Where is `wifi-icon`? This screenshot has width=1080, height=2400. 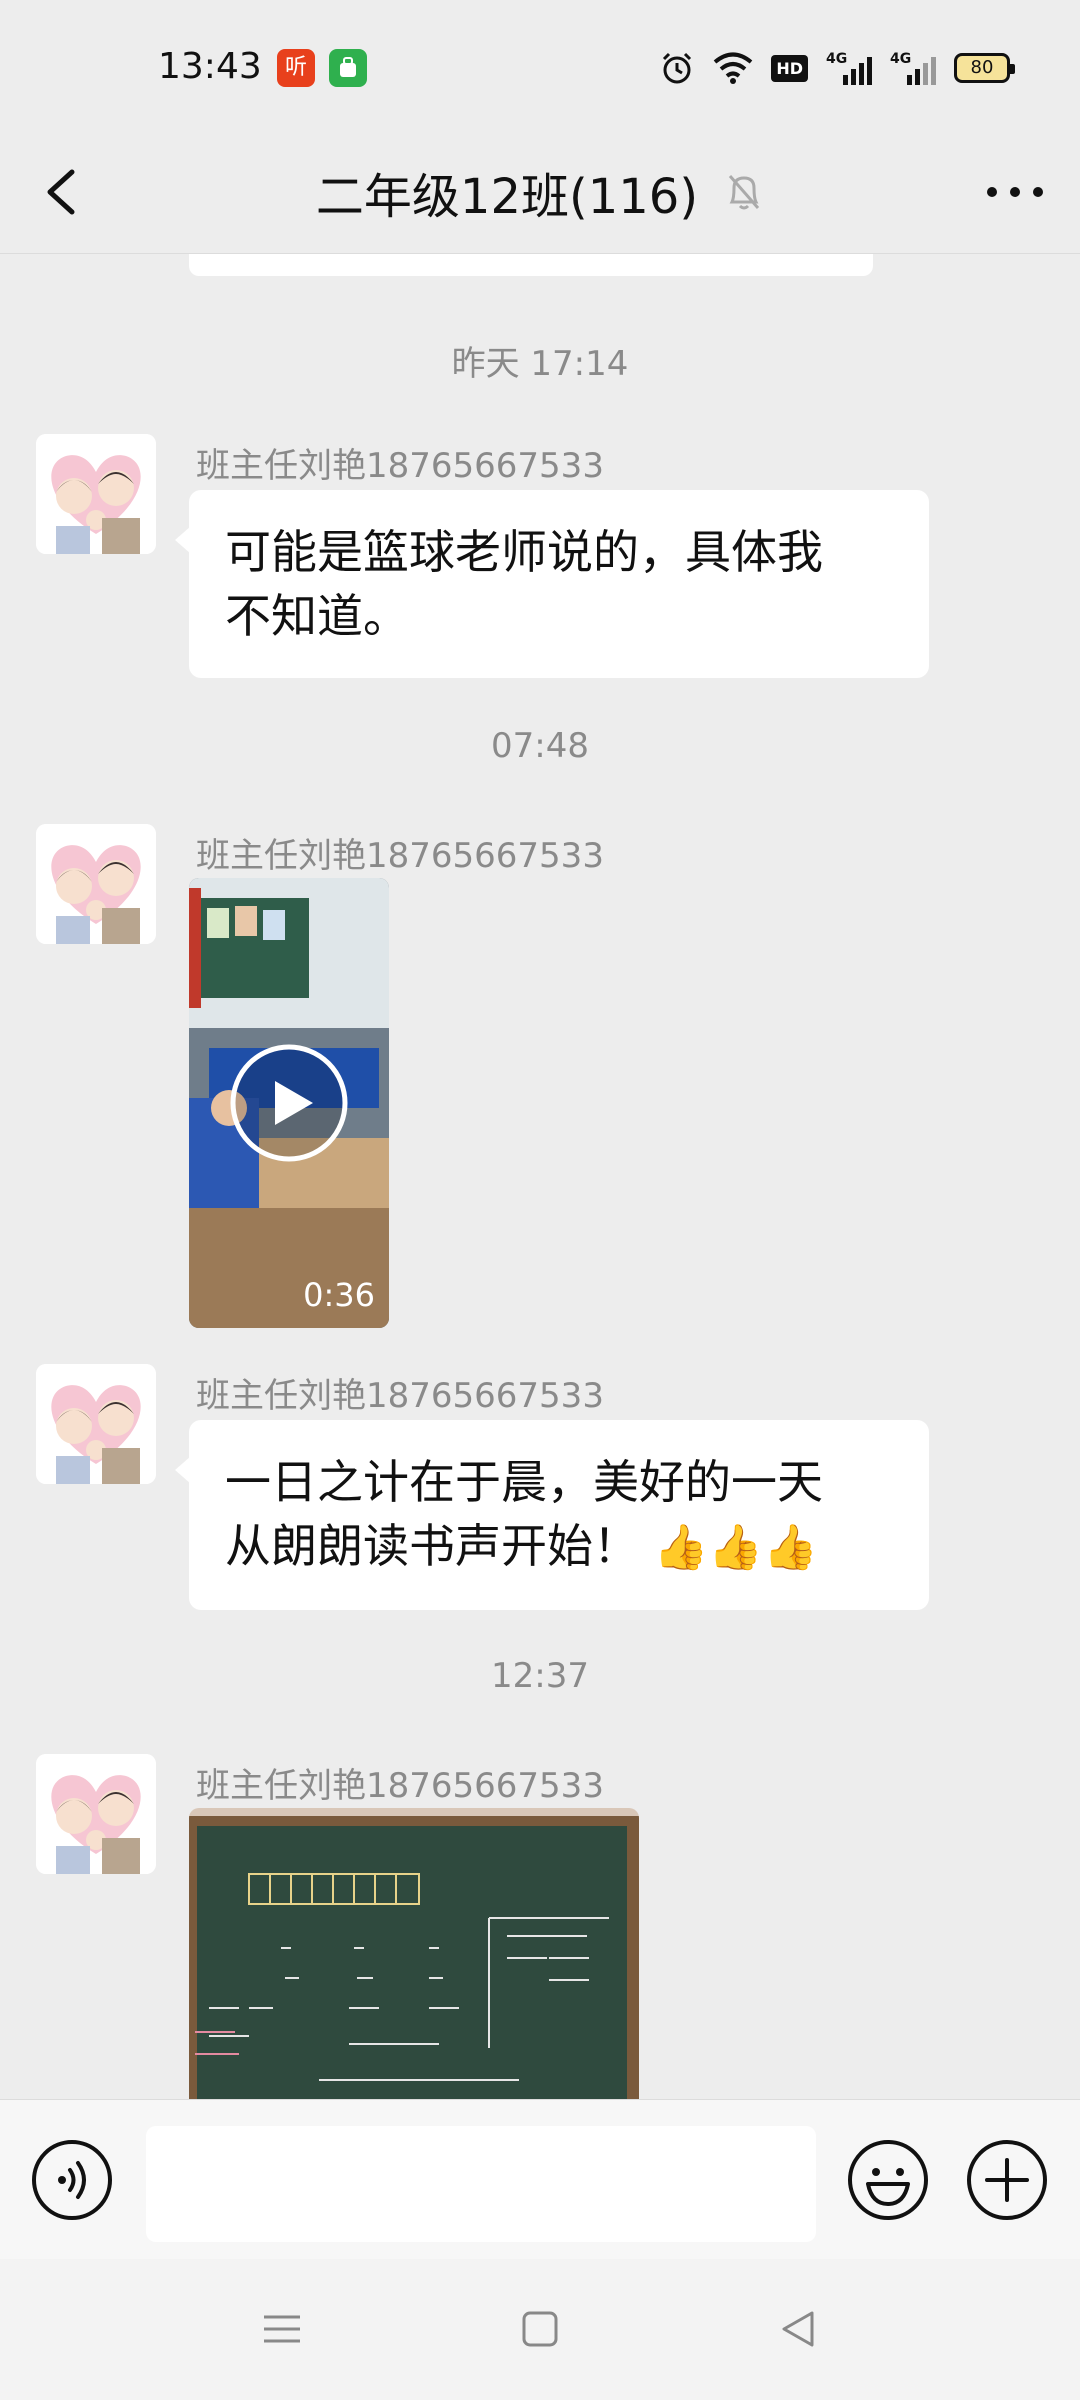
wifi-icon is located at coordinates (733, 68).